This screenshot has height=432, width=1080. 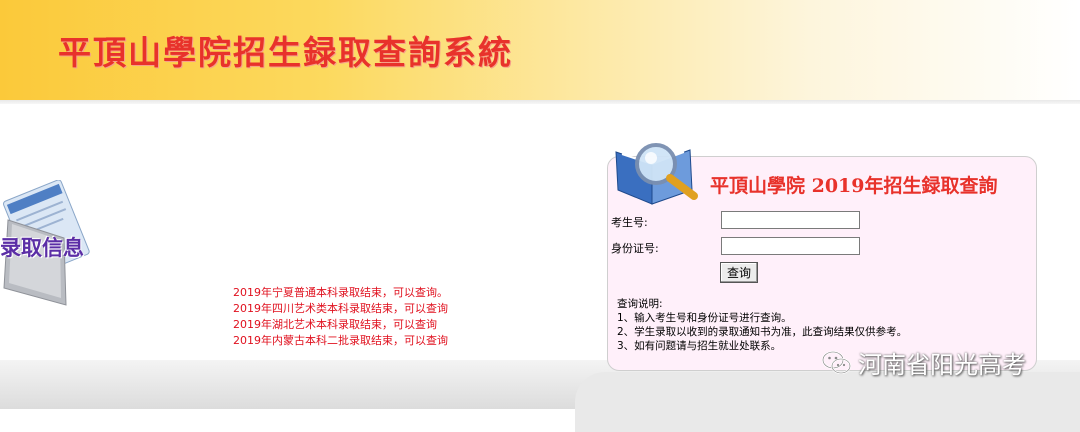 I want to click on news-item: 2019年宁夏普通本科录取结束，可以查询。, so click(x=340, y=293).